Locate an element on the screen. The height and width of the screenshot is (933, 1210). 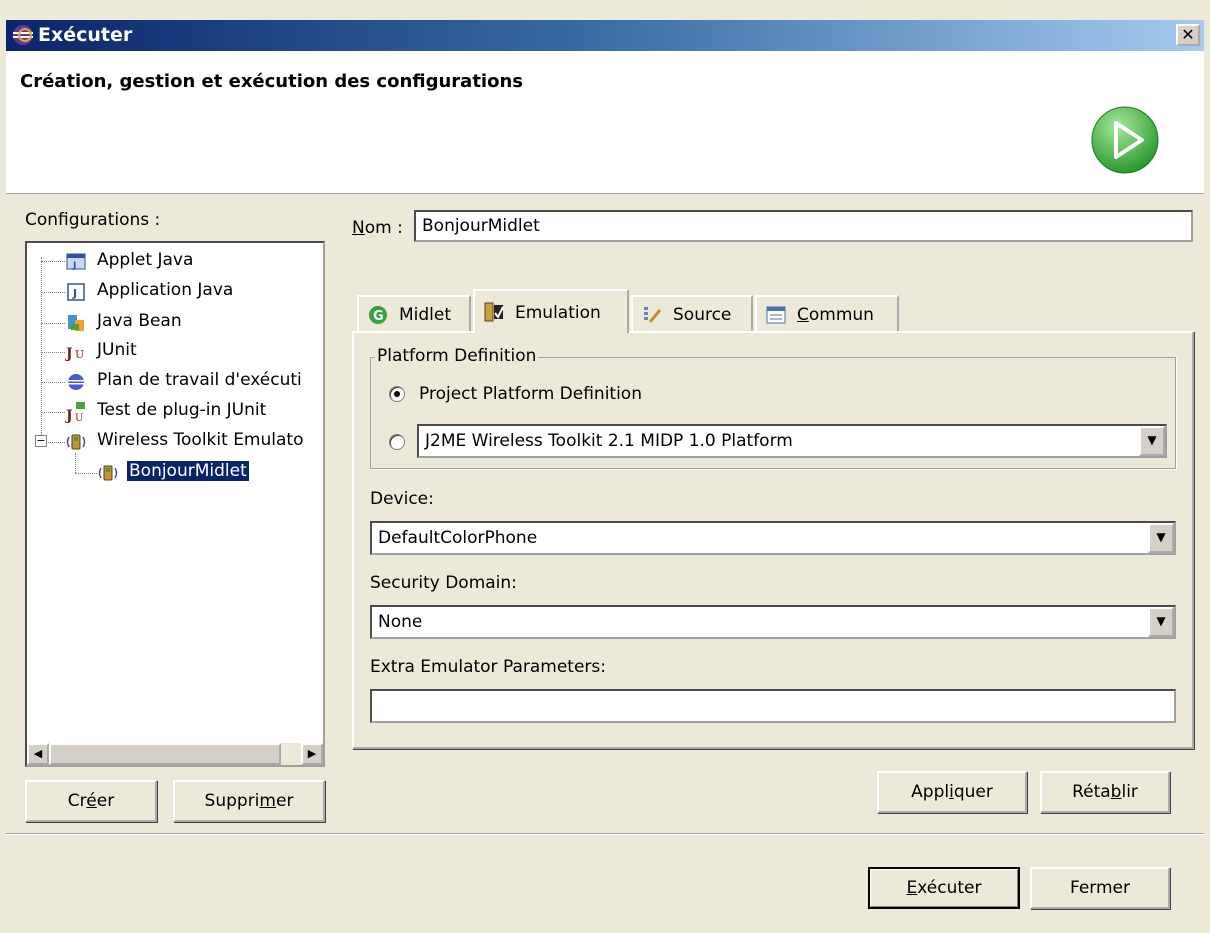
title-bar: Exécuter ✕ is located at coordinates (605, 35).